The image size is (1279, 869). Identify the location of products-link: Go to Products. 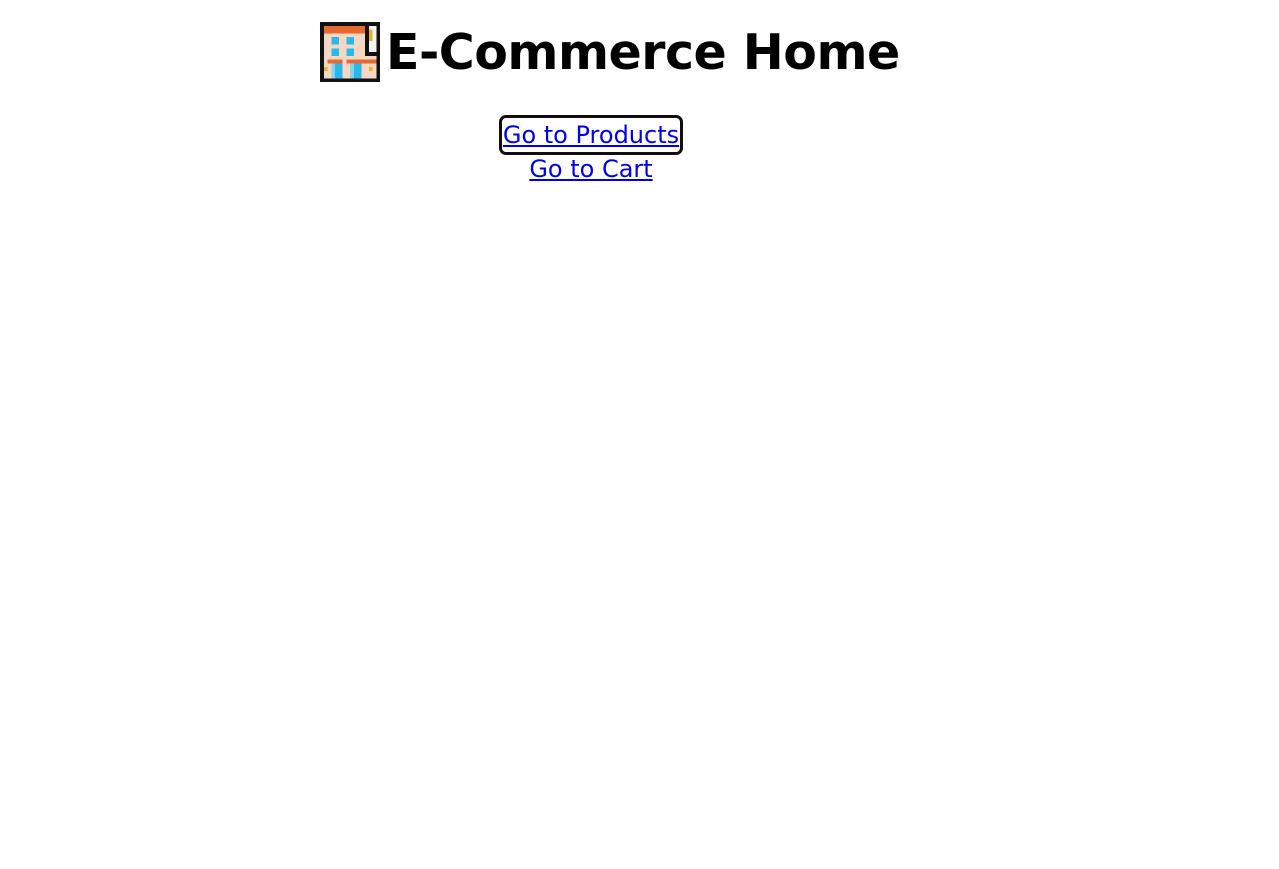
(591, 135).